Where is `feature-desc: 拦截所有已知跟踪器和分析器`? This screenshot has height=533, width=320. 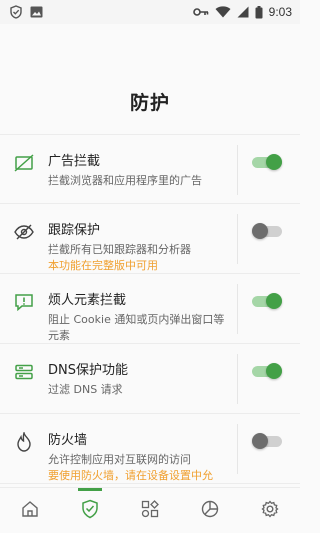 feature-desc: 拦截所有已知跟踪器和分析器 is located at coordinates (119, 249).